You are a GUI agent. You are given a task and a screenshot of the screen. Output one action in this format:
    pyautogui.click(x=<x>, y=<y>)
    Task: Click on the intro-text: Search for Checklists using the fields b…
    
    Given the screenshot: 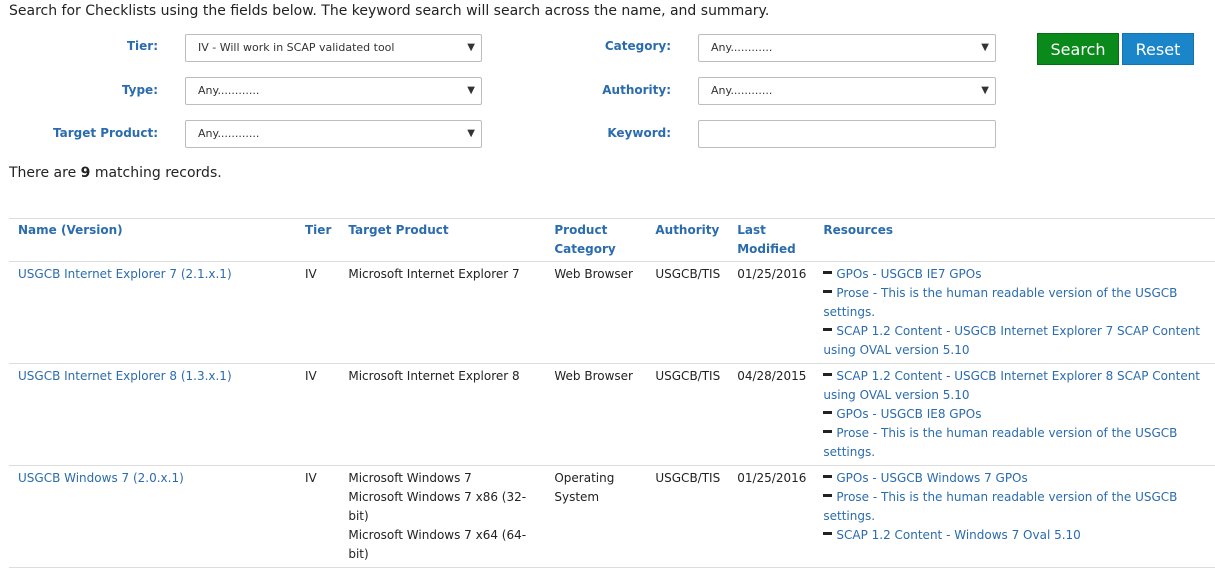 What is the action you would take?
    pyautogui.click(x=389, y=11)
    